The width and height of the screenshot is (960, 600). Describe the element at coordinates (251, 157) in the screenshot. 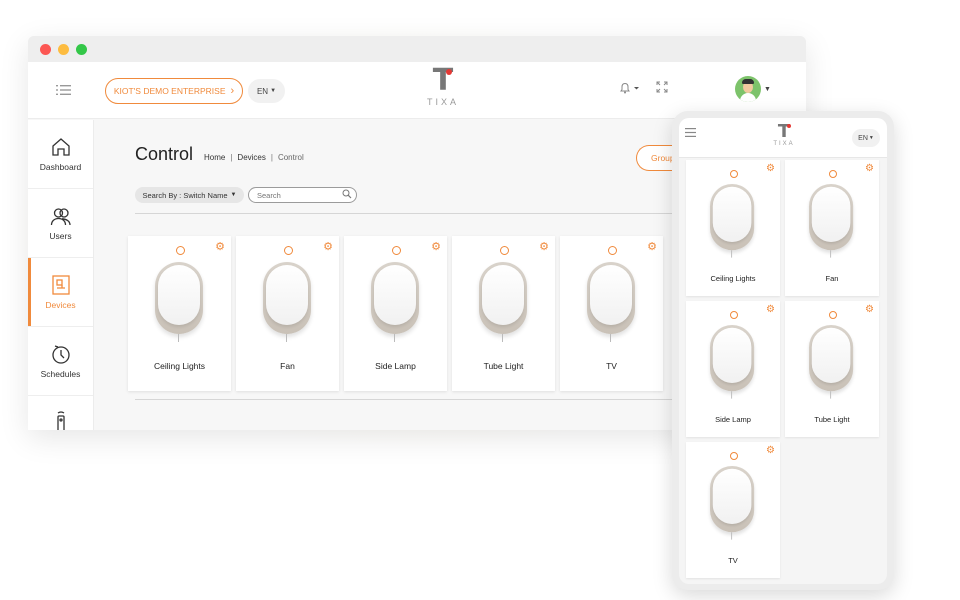

I see `breadcrumb-devices: Devices` at that location.